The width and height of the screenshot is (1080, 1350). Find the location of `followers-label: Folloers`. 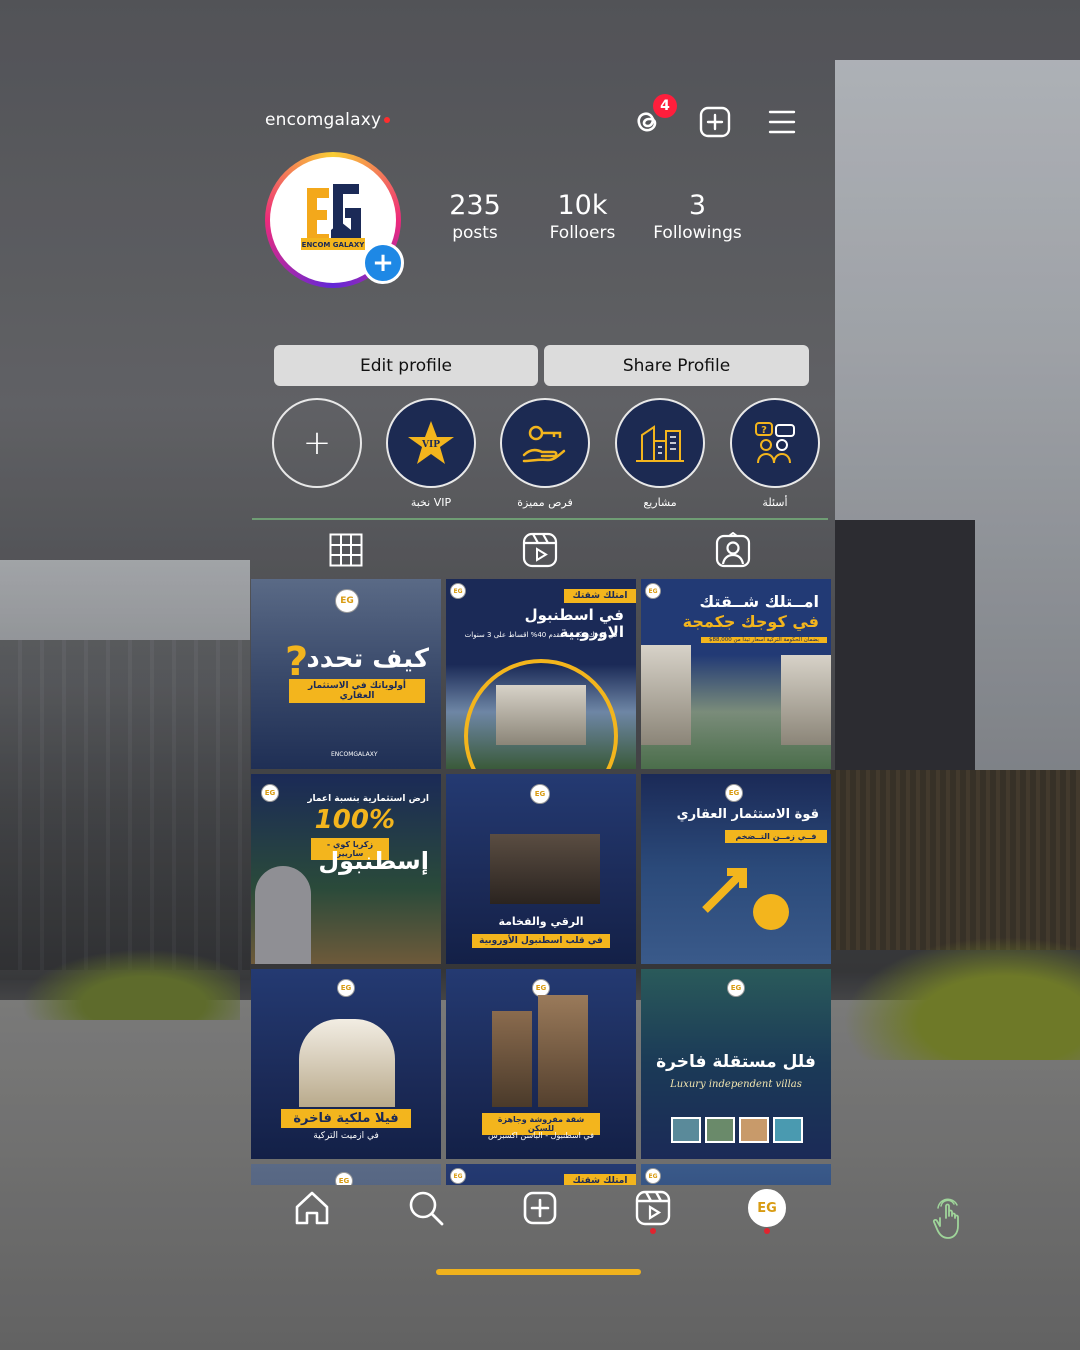

followers-label: Folloers is located at coordinates (582, 233).